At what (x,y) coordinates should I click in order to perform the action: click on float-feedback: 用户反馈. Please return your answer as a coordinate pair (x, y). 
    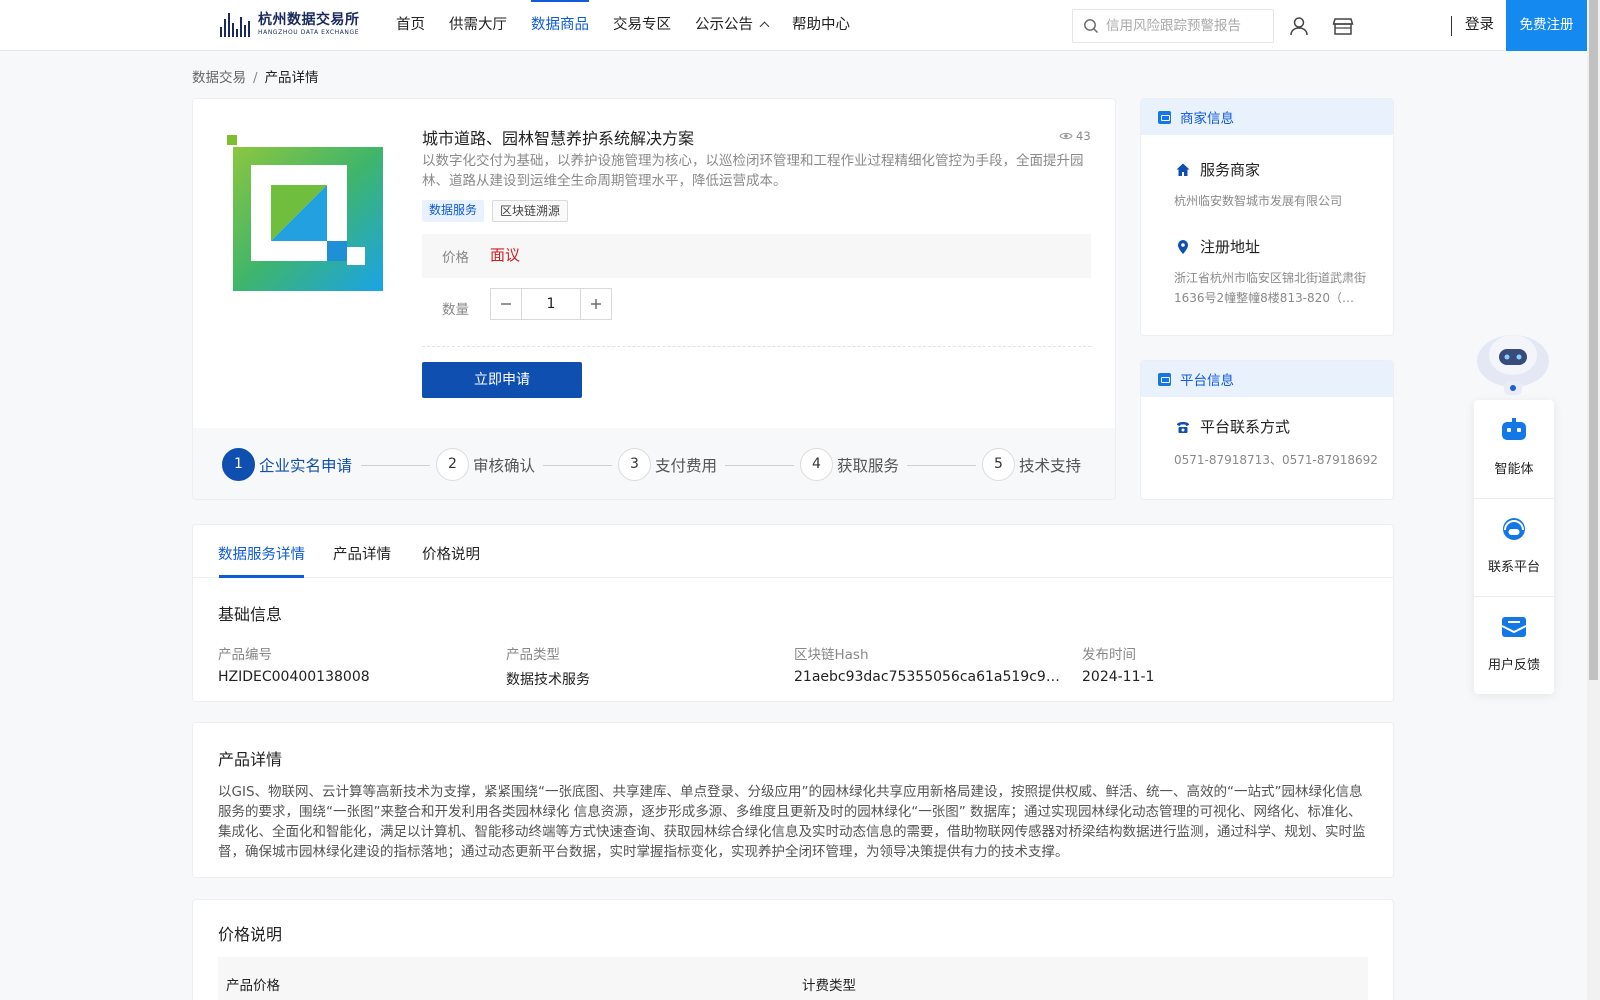
    Looking at the image, I should click on (1514, 645).